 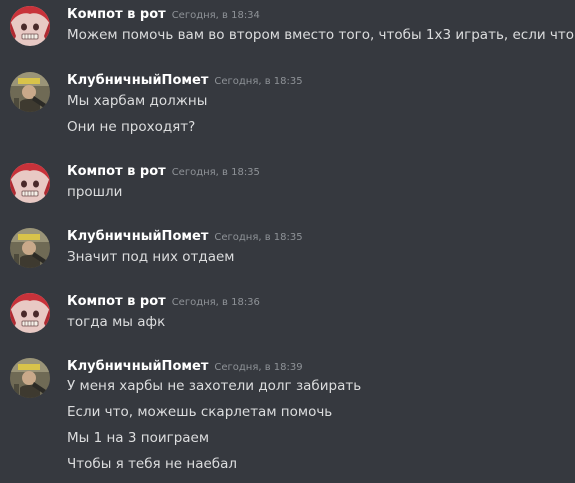 What do you see at coordinates (95, 192) in the screenshot?
I see `message-text: прошли` at bounding box center [95, 192].